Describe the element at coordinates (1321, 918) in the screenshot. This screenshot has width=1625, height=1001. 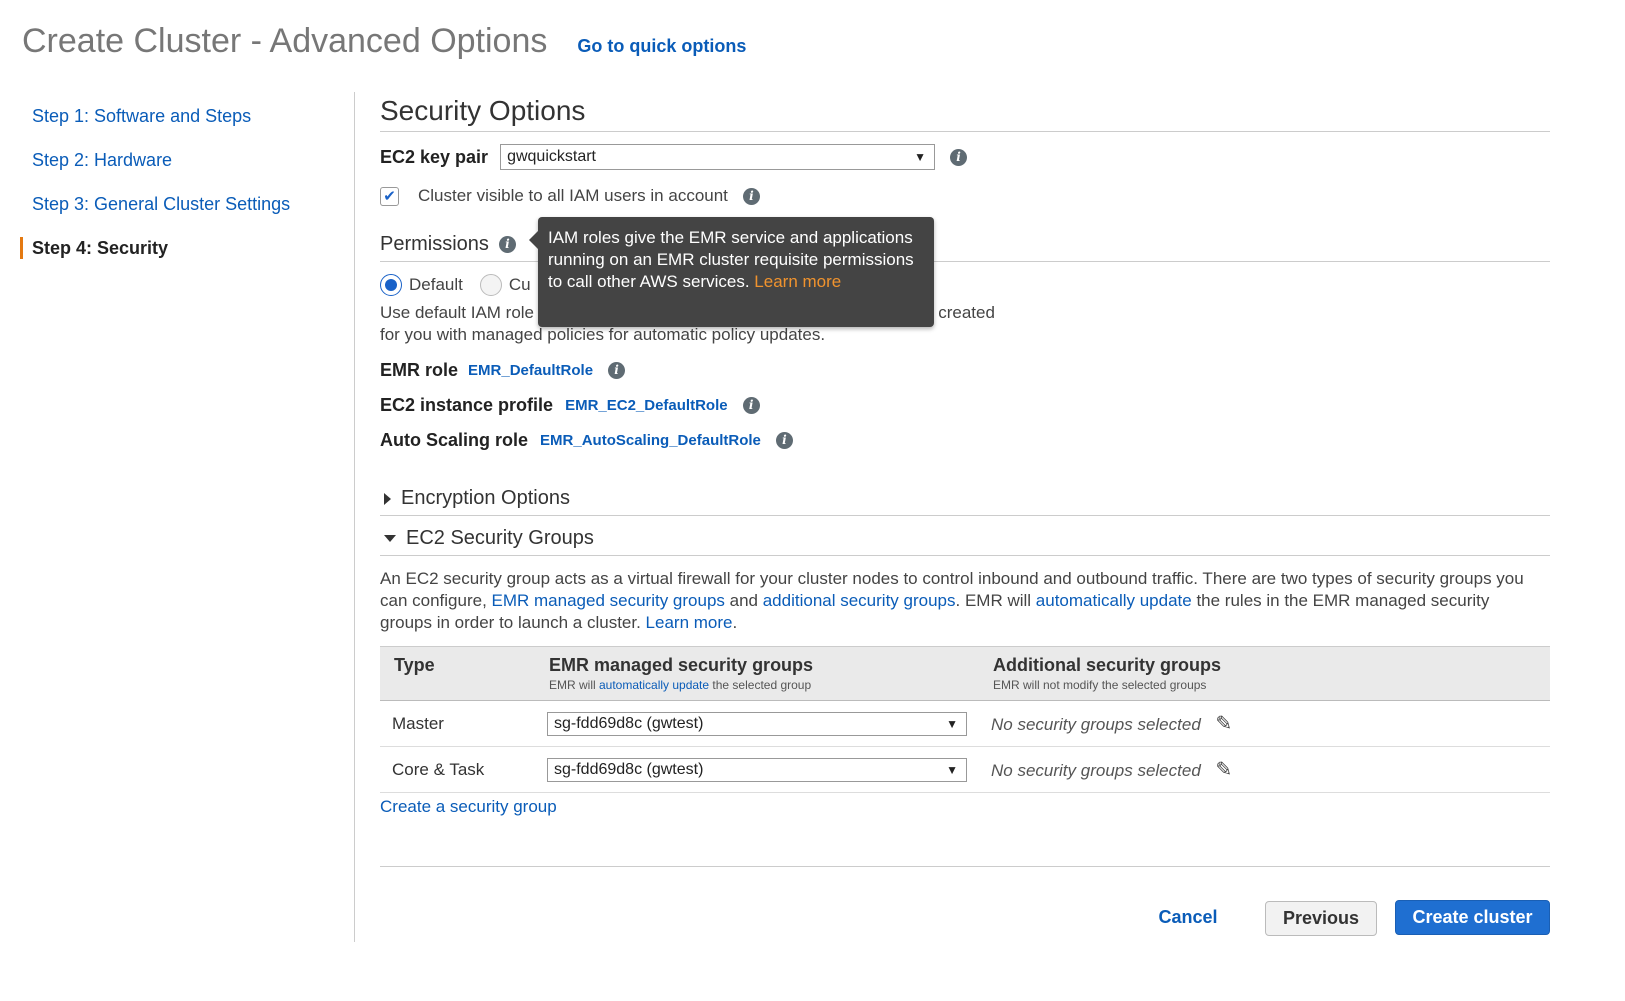
I see `previous-button: Previous` at that location.